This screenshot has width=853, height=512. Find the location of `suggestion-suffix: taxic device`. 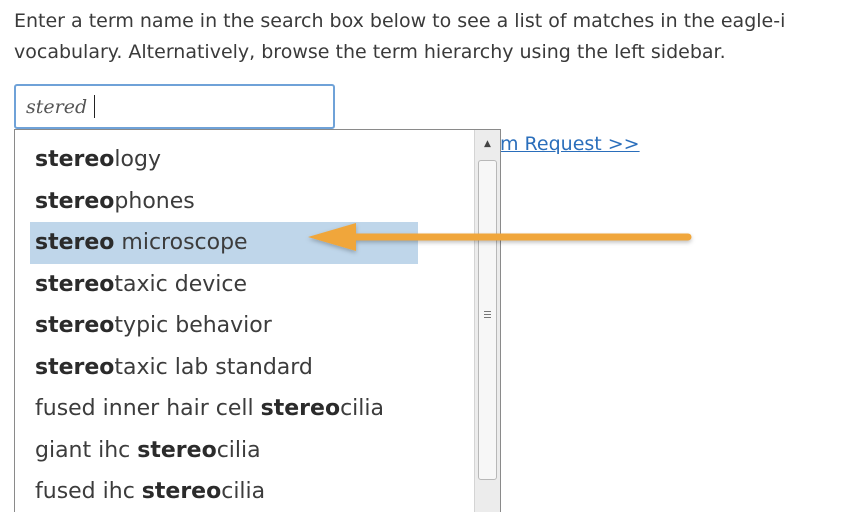

suggestion-suffix: taxic device is located at coordinates (181, 284).